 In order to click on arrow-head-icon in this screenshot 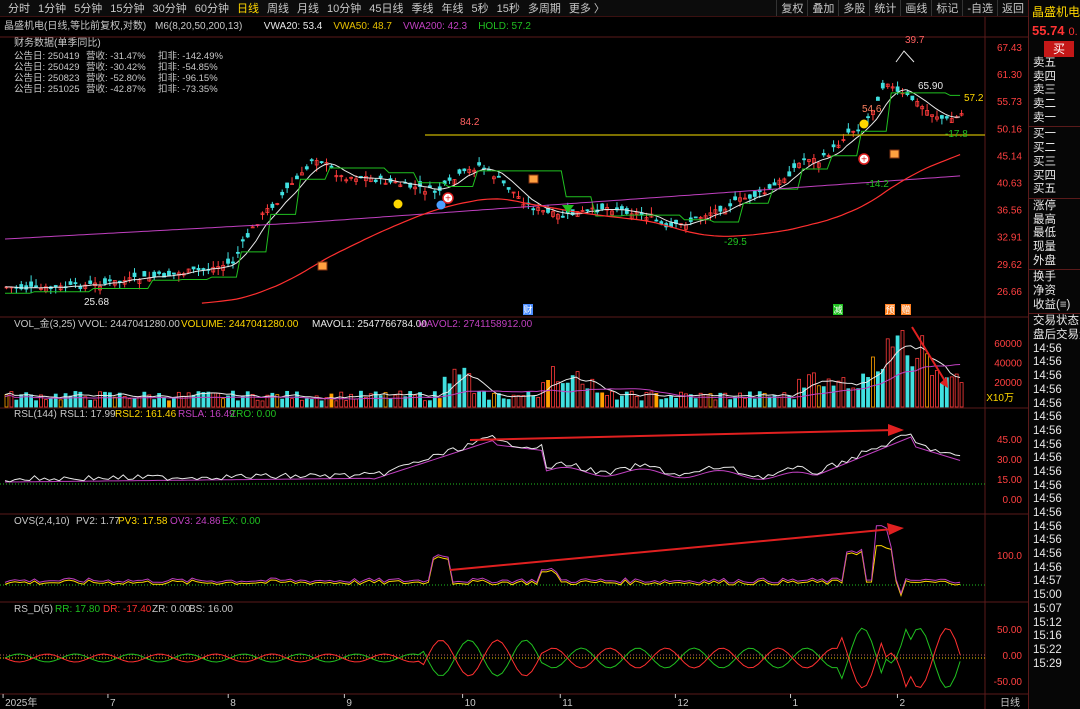, I will do `click(895, 529)`.